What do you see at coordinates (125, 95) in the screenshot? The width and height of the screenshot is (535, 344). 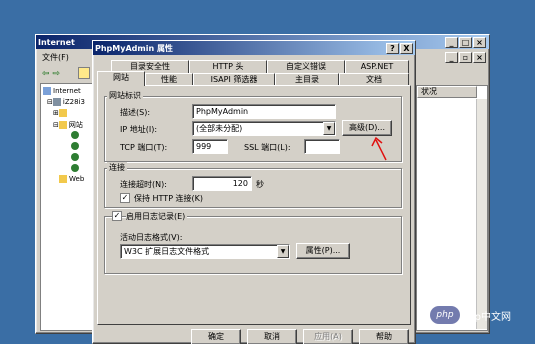 I see `site-identification-label: 网站标识` at bounding box center [125, 95].